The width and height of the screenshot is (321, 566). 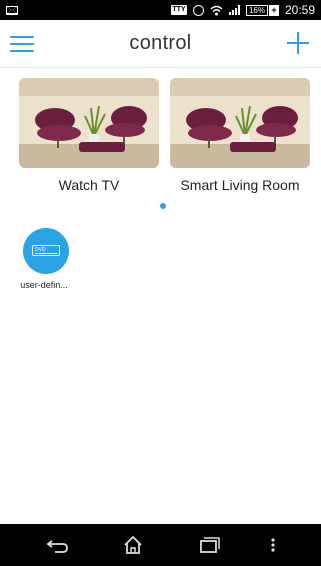 I want to click on wifi-icon, so click(x=216, y=10).